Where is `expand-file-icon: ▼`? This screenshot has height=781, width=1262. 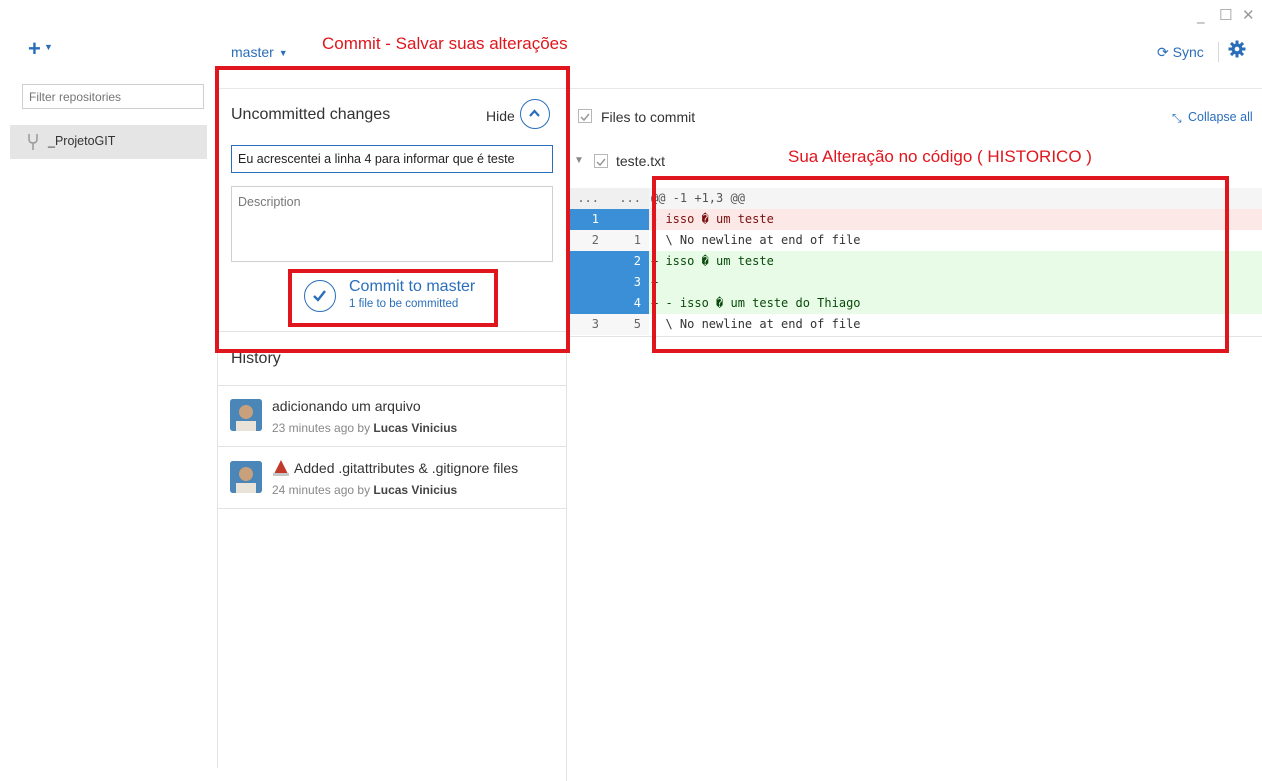
expand-file-icon: ▼ is located at coordinates (579, 160).